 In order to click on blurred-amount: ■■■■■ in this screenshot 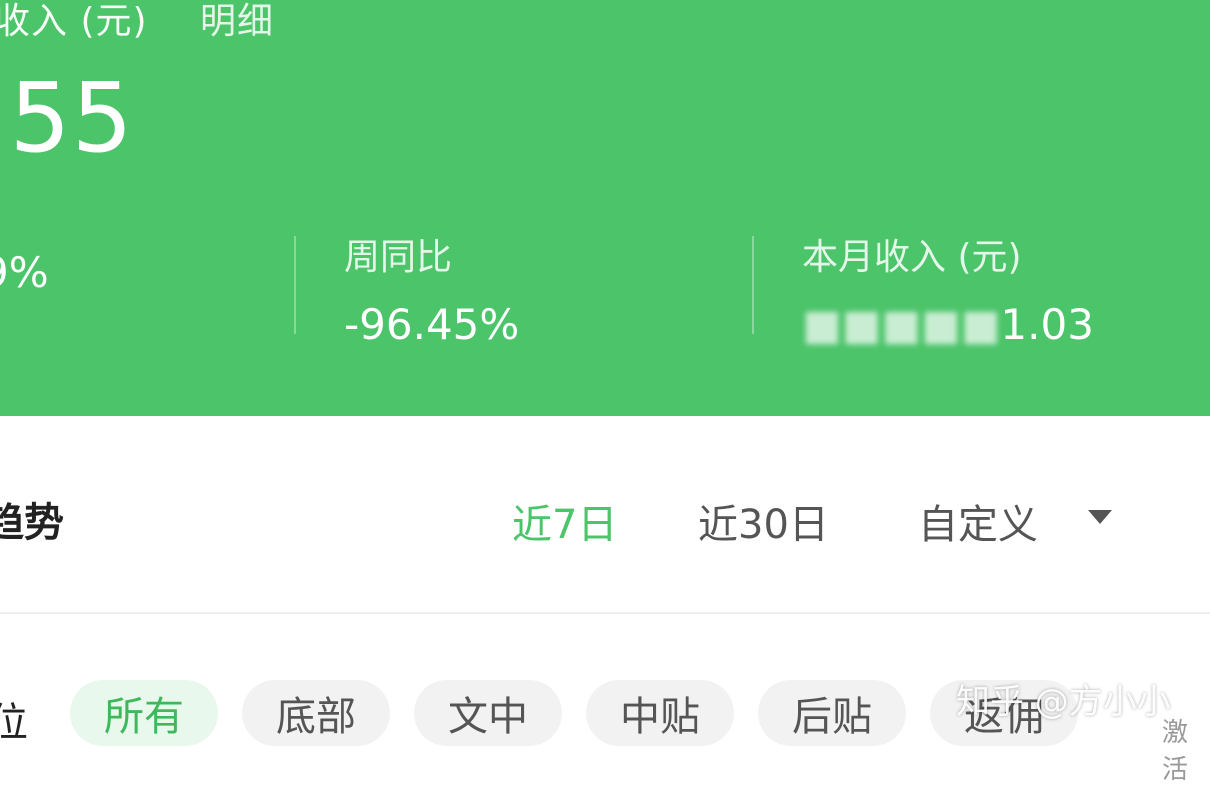, I will do `click(901, 324)`.